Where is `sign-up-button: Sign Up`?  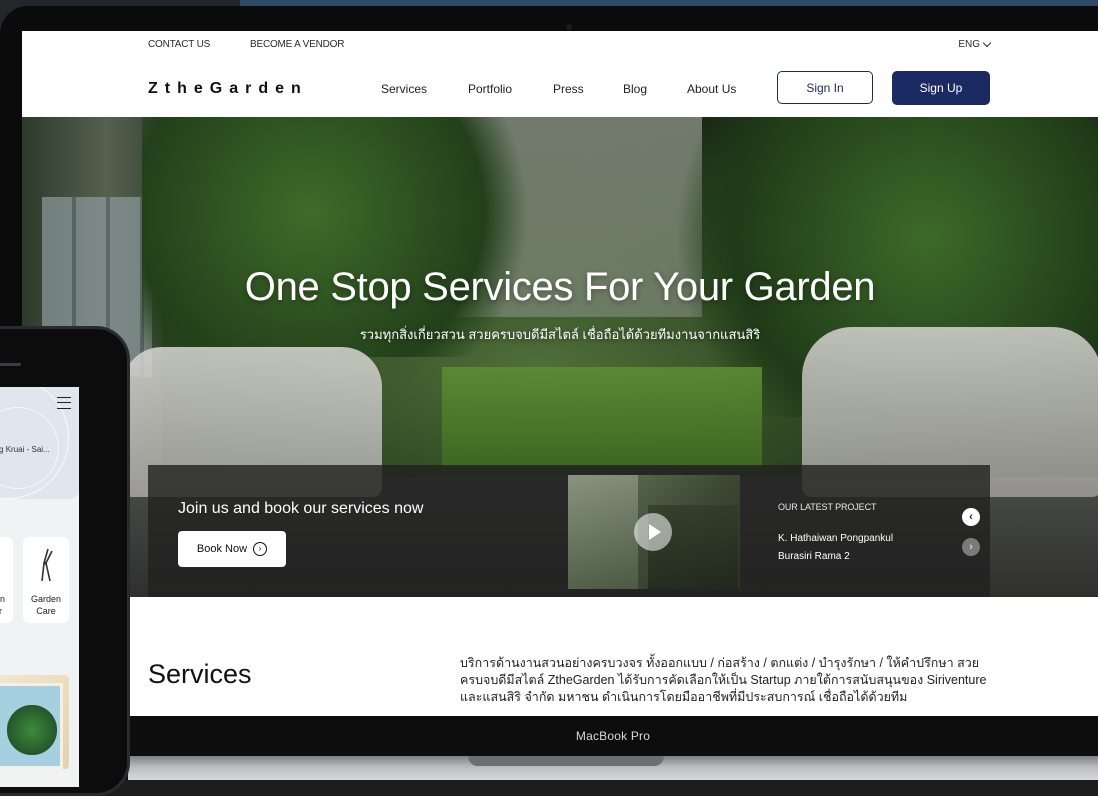
sign-up-button: Sign Up is located at coordinates (941, 88).